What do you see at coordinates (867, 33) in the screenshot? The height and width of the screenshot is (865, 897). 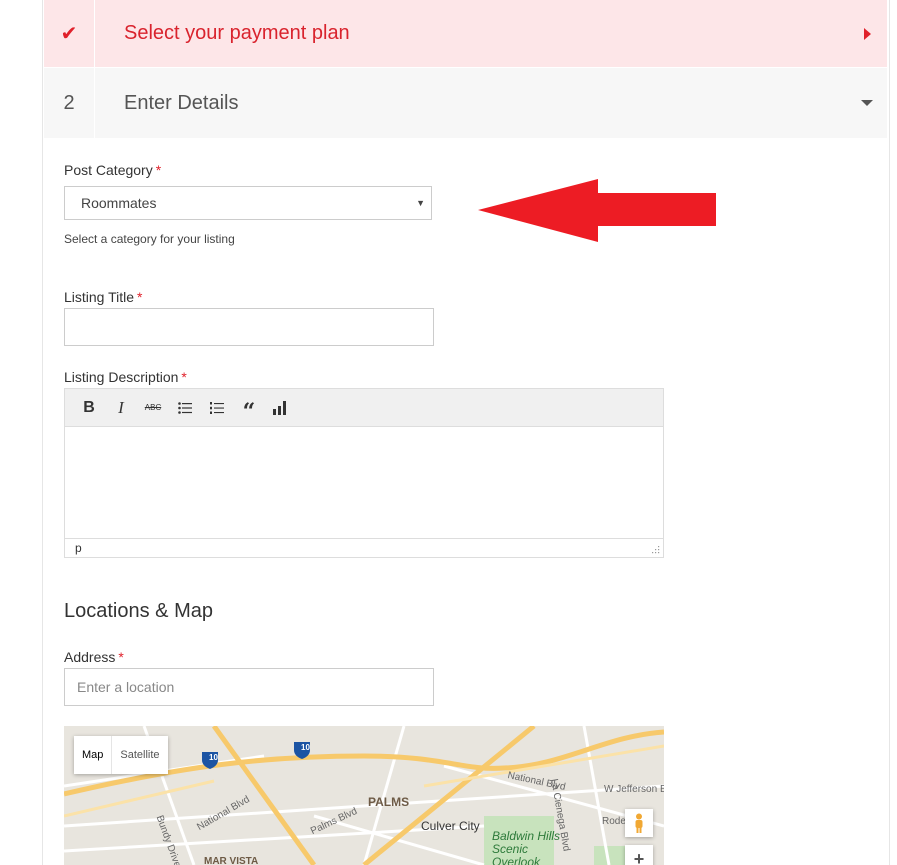 I see `caret-right-icon` at bounding box center [867, 33].